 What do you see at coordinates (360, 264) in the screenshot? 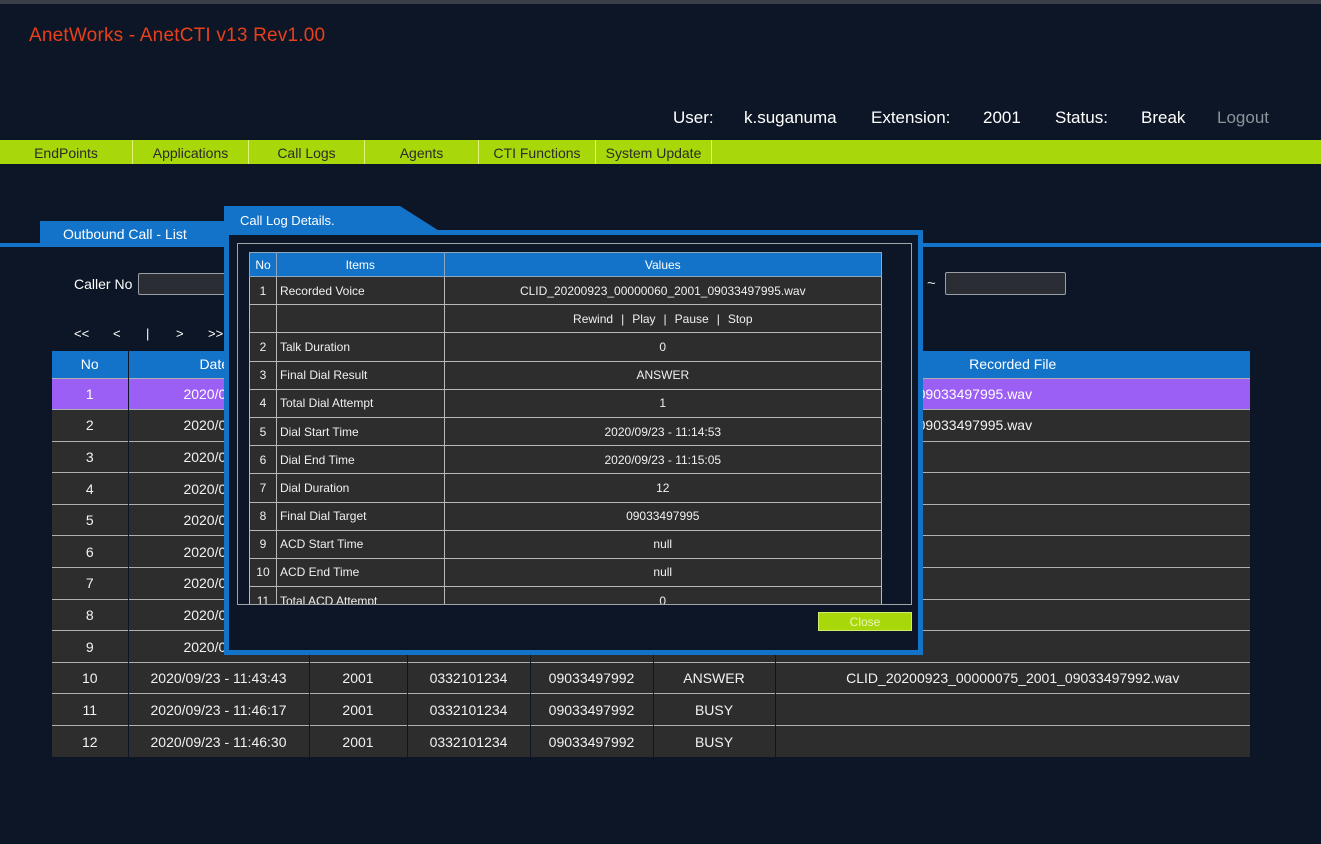
I see `detail-col-items: Items` at bounding box center [360, 264].